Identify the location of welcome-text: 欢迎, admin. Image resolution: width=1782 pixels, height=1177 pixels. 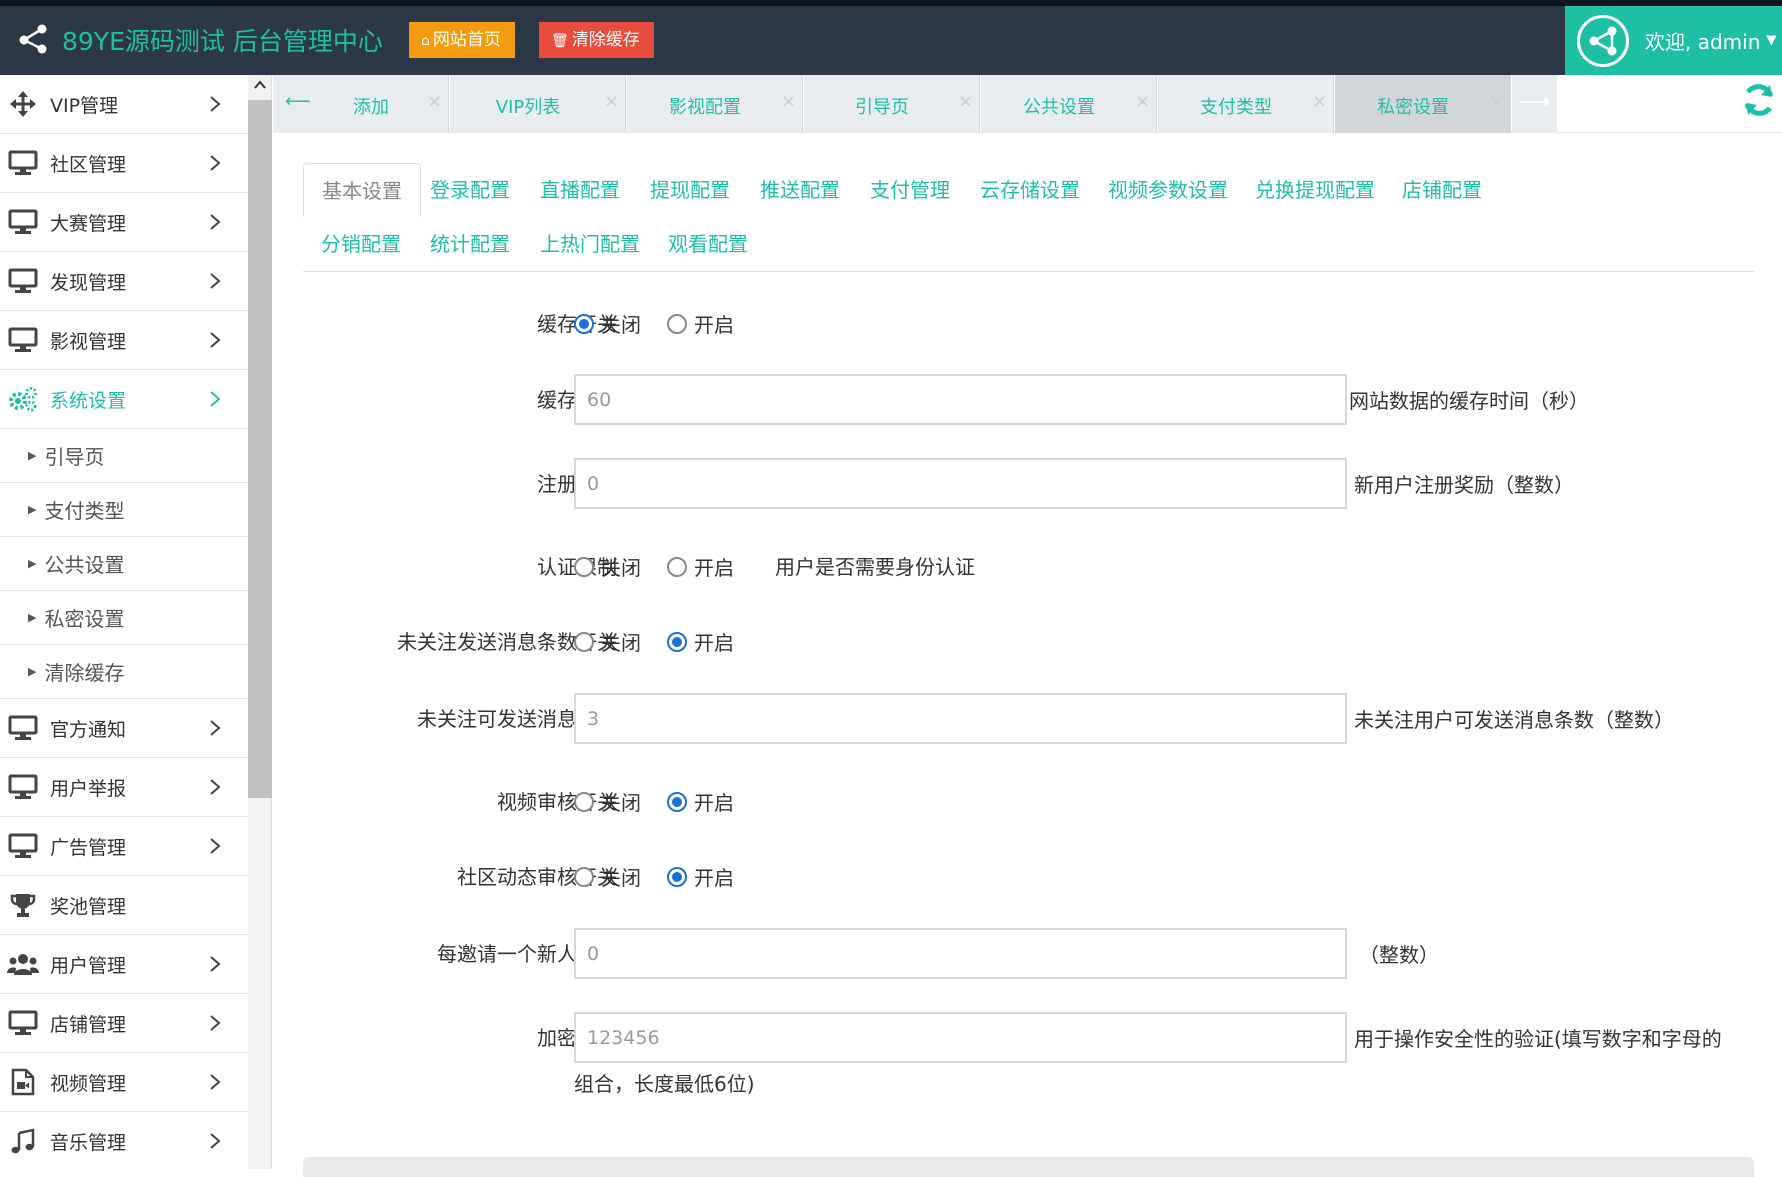
(1703, 42).